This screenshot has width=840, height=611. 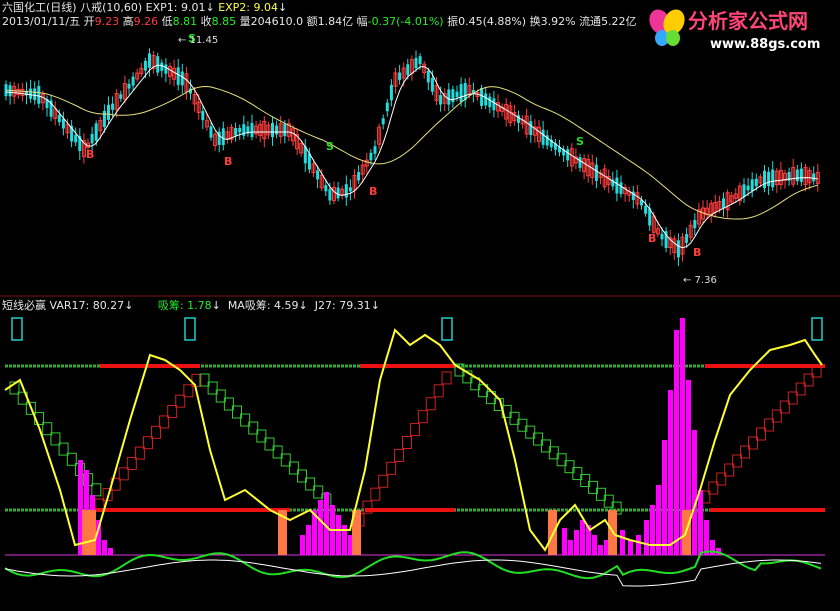 What do you see at coordinates (72, 7) in the screenshot?
I see `chart-title: 六国化工(日线) 八戒(10,60)` at bounding box center [72, 7].